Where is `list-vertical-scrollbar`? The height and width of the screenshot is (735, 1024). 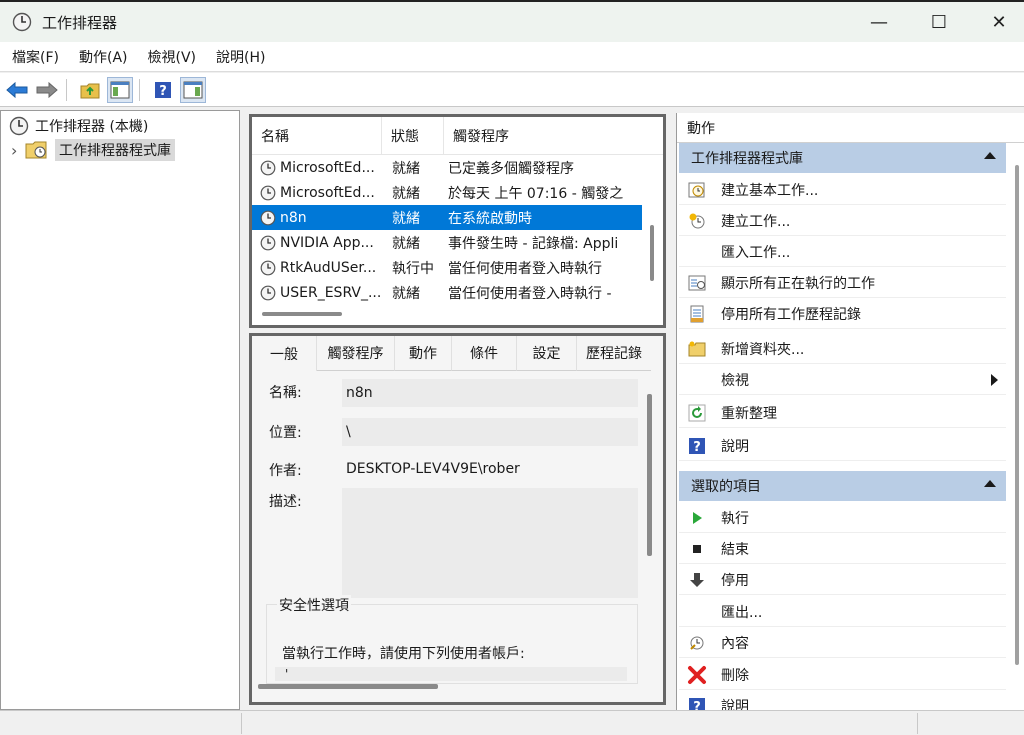 list-vertical-scrollbar is located at coordinates (652, 253).